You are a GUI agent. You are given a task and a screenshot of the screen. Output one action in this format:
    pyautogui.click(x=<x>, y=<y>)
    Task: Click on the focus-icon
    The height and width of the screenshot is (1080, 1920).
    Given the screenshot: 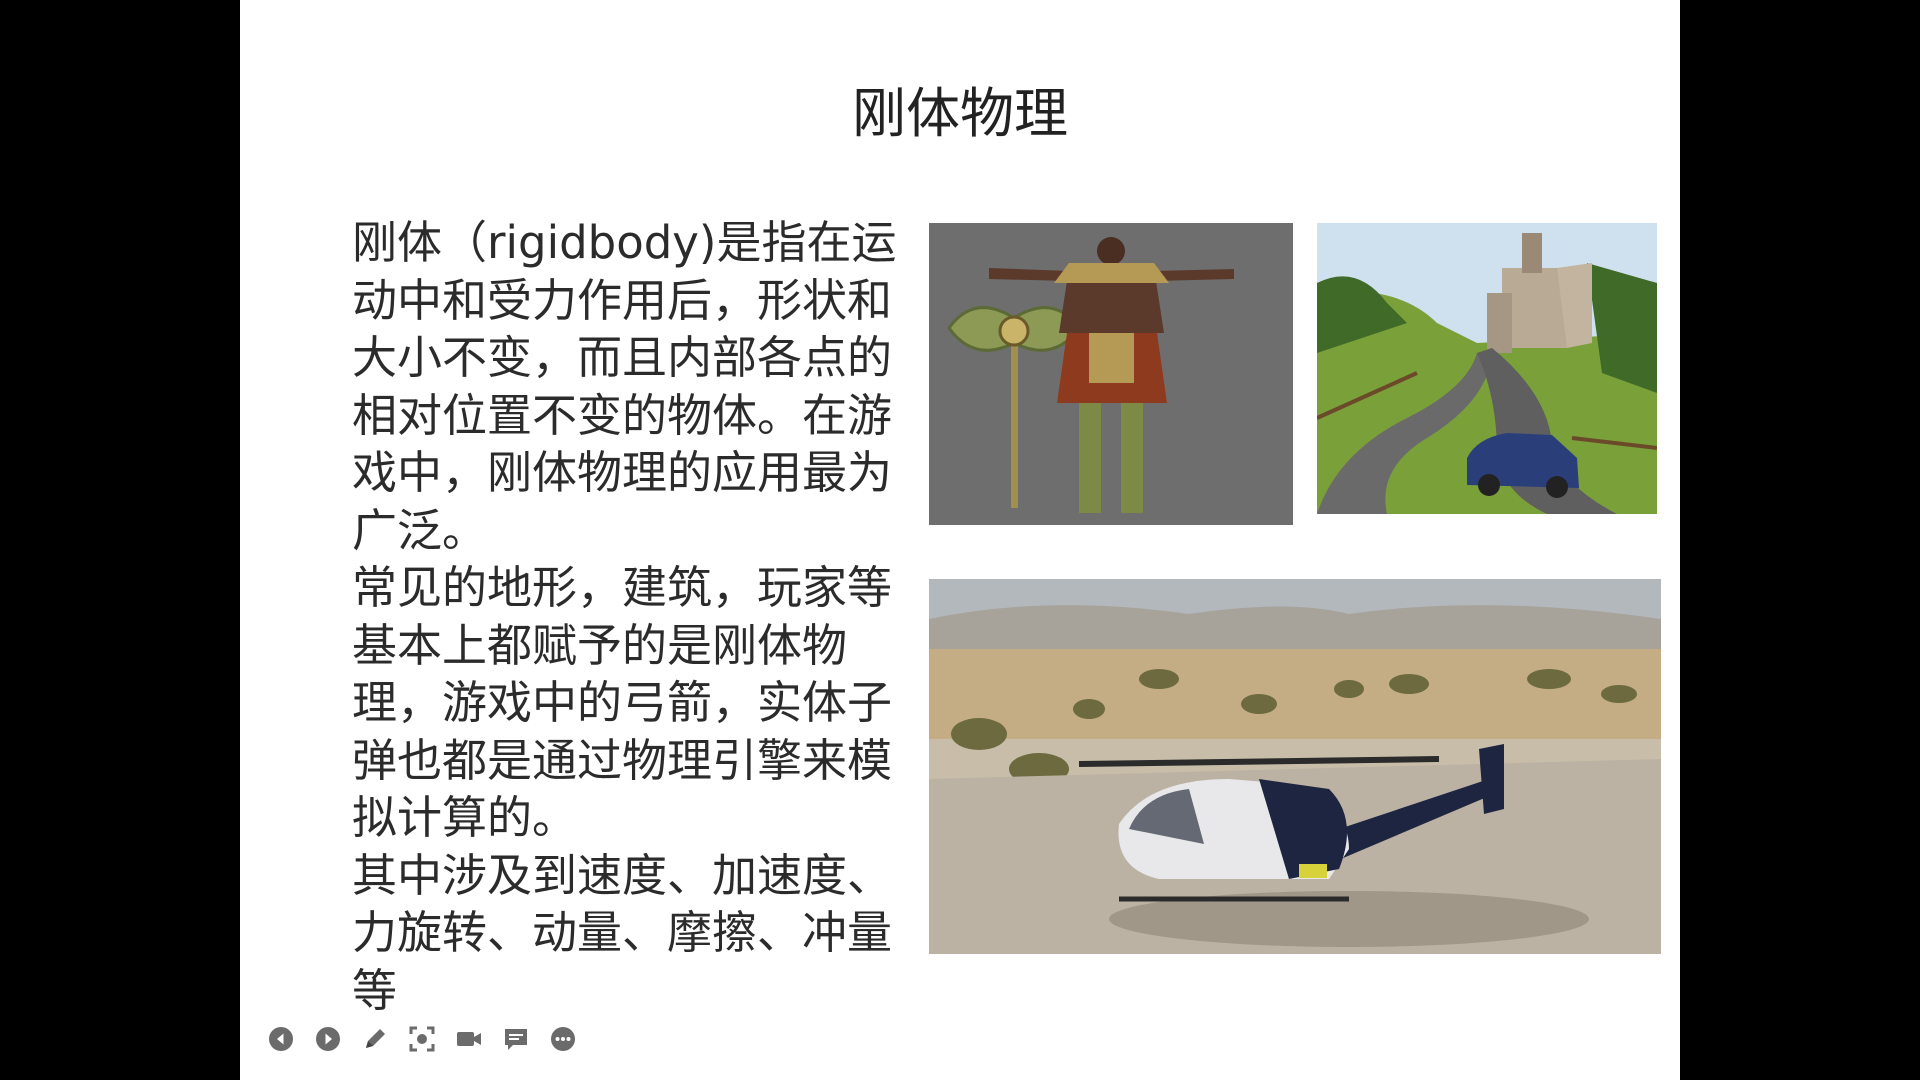 What is the action you would take?
    pyautogui.click(x=422, y=1039)
    